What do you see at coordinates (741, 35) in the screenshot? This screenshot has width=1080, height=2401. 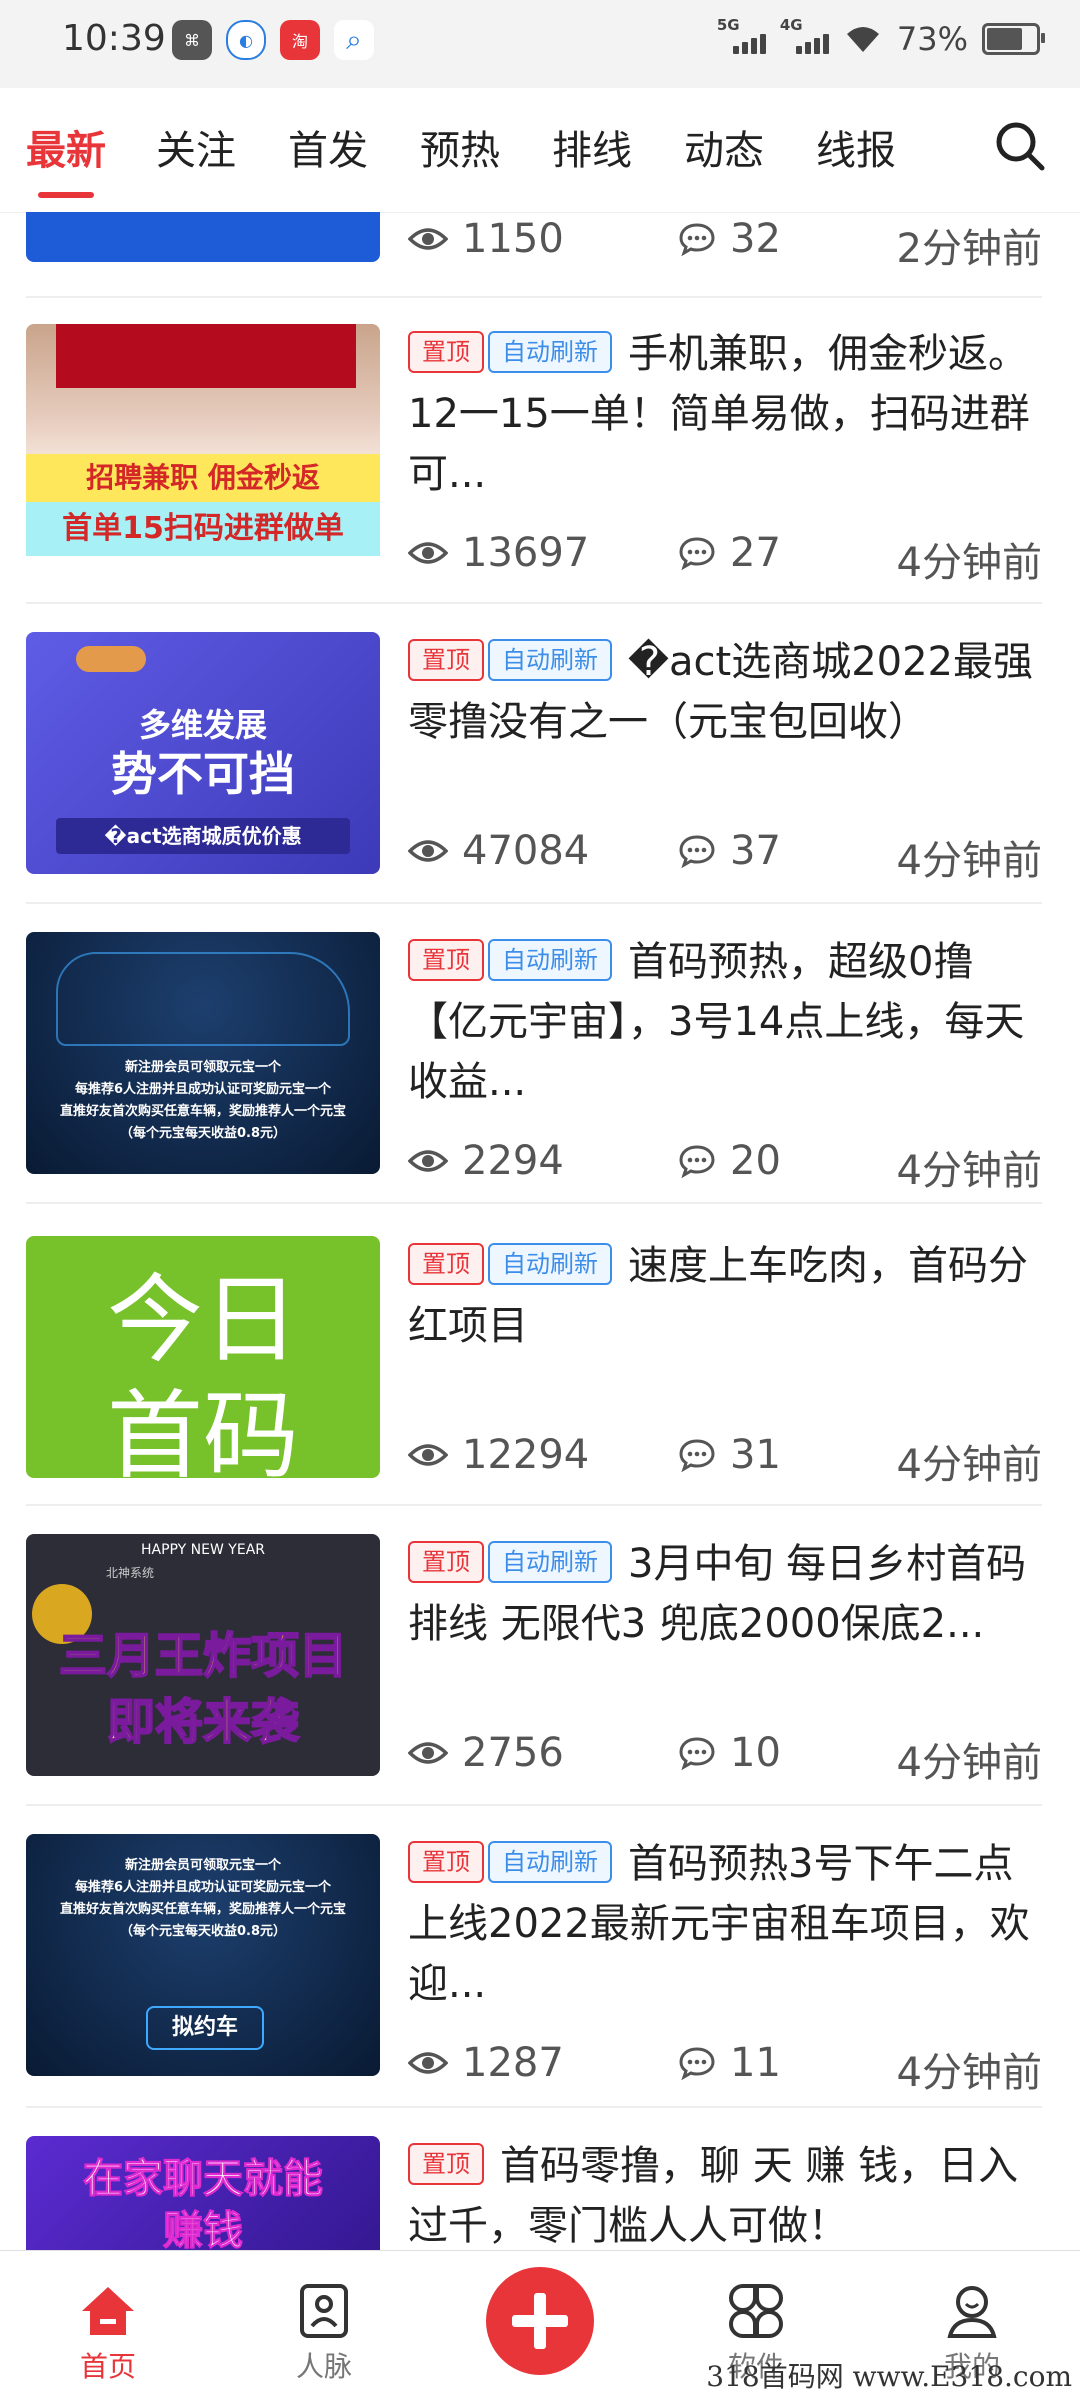 I see `signal-5g-icon: 5G` at bounding box center [741, 35].